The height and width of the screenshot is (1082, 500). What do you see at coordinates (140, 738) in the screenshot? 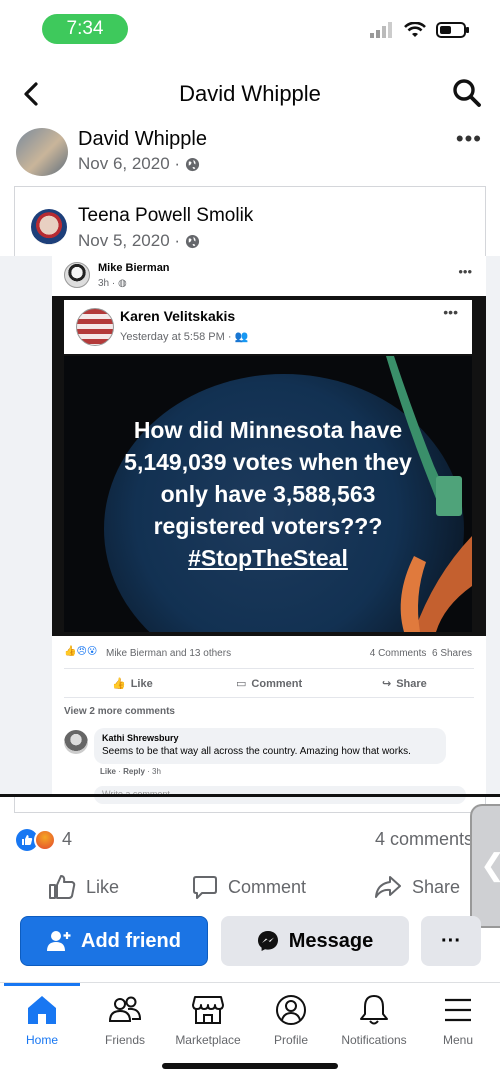
I see `comment-author: Kathi Shrewsbury` at bounding box center [140, 738].